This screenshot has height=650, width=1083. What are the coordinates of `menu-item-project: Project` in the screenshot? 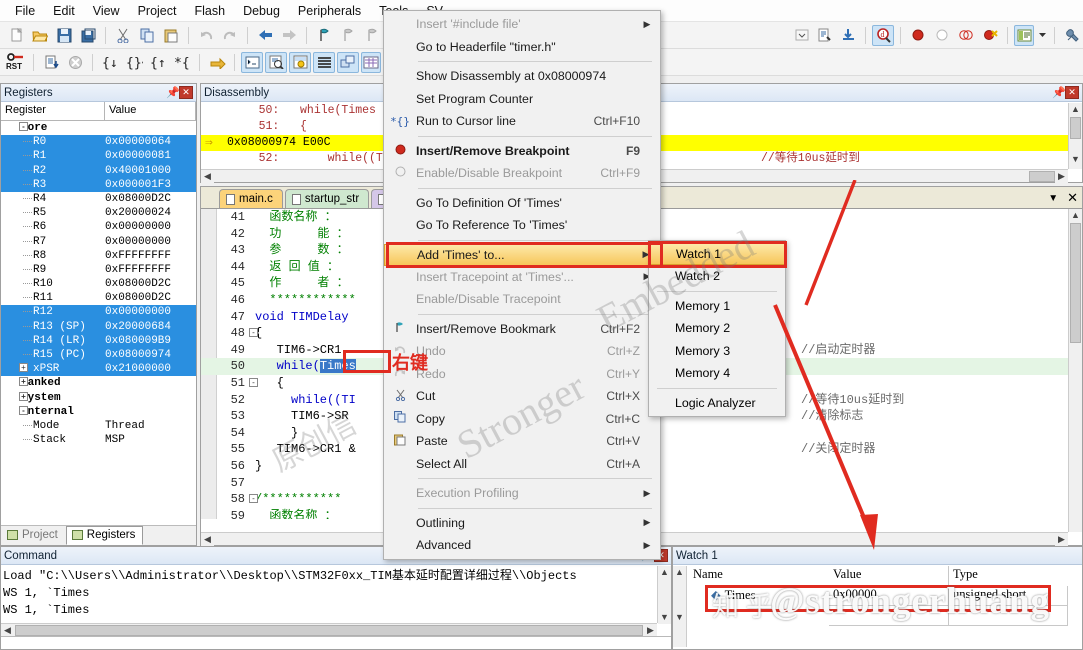 It's located at (157, 11).